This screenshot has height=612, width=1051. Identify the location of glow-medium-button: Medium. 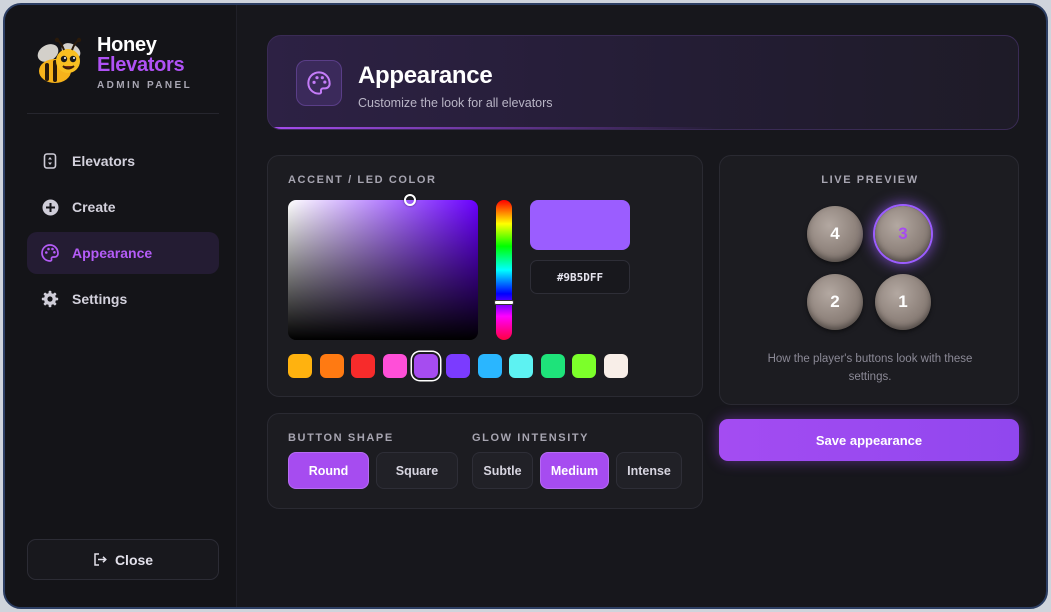
(574, 470).